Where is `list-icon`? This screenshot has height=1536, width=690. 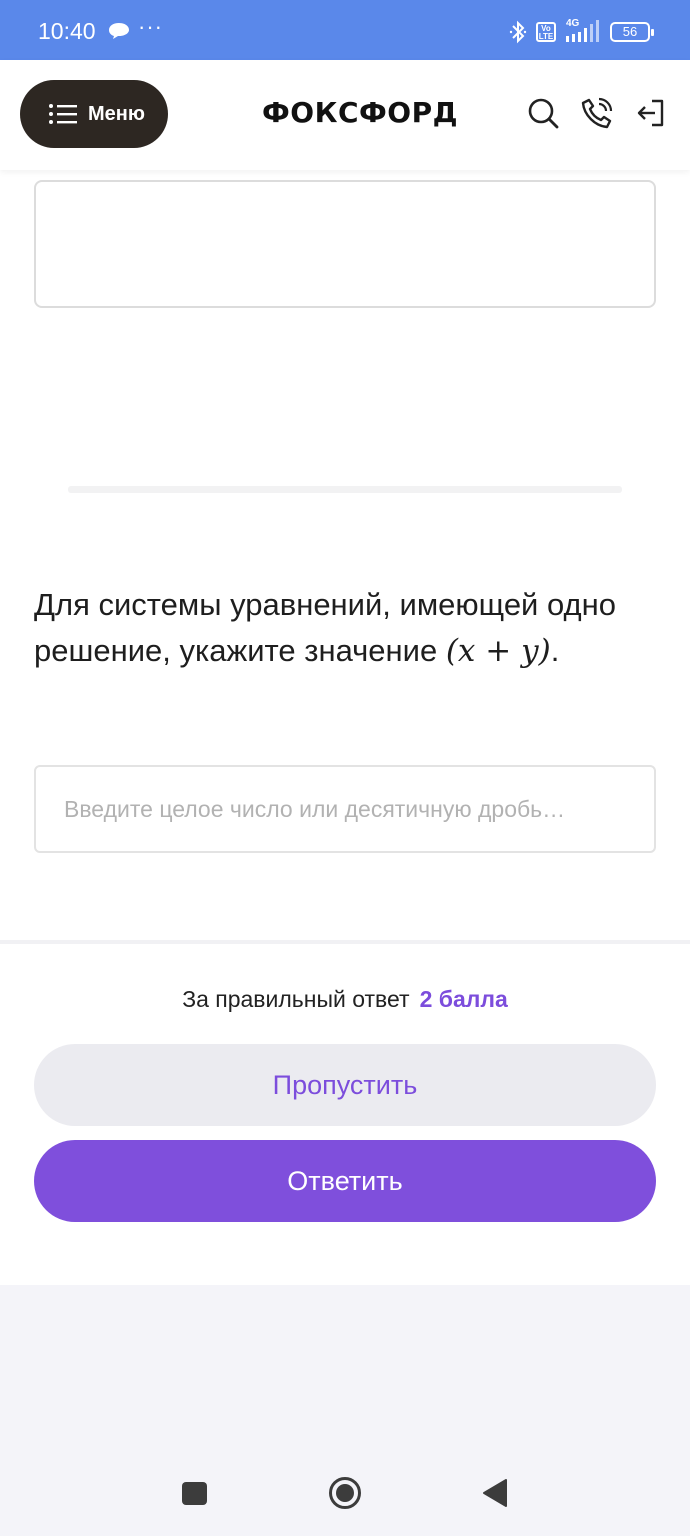 list-icon is located at coordinates (63, 114).